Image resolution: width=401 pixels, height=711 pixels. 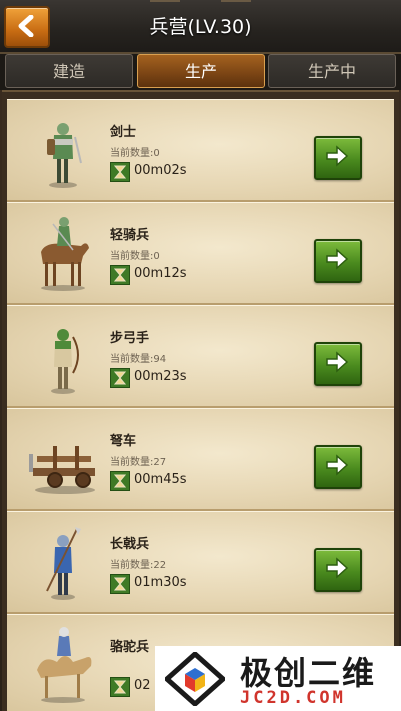 I want to click on watermark-logo, so click(x=195, y=679).